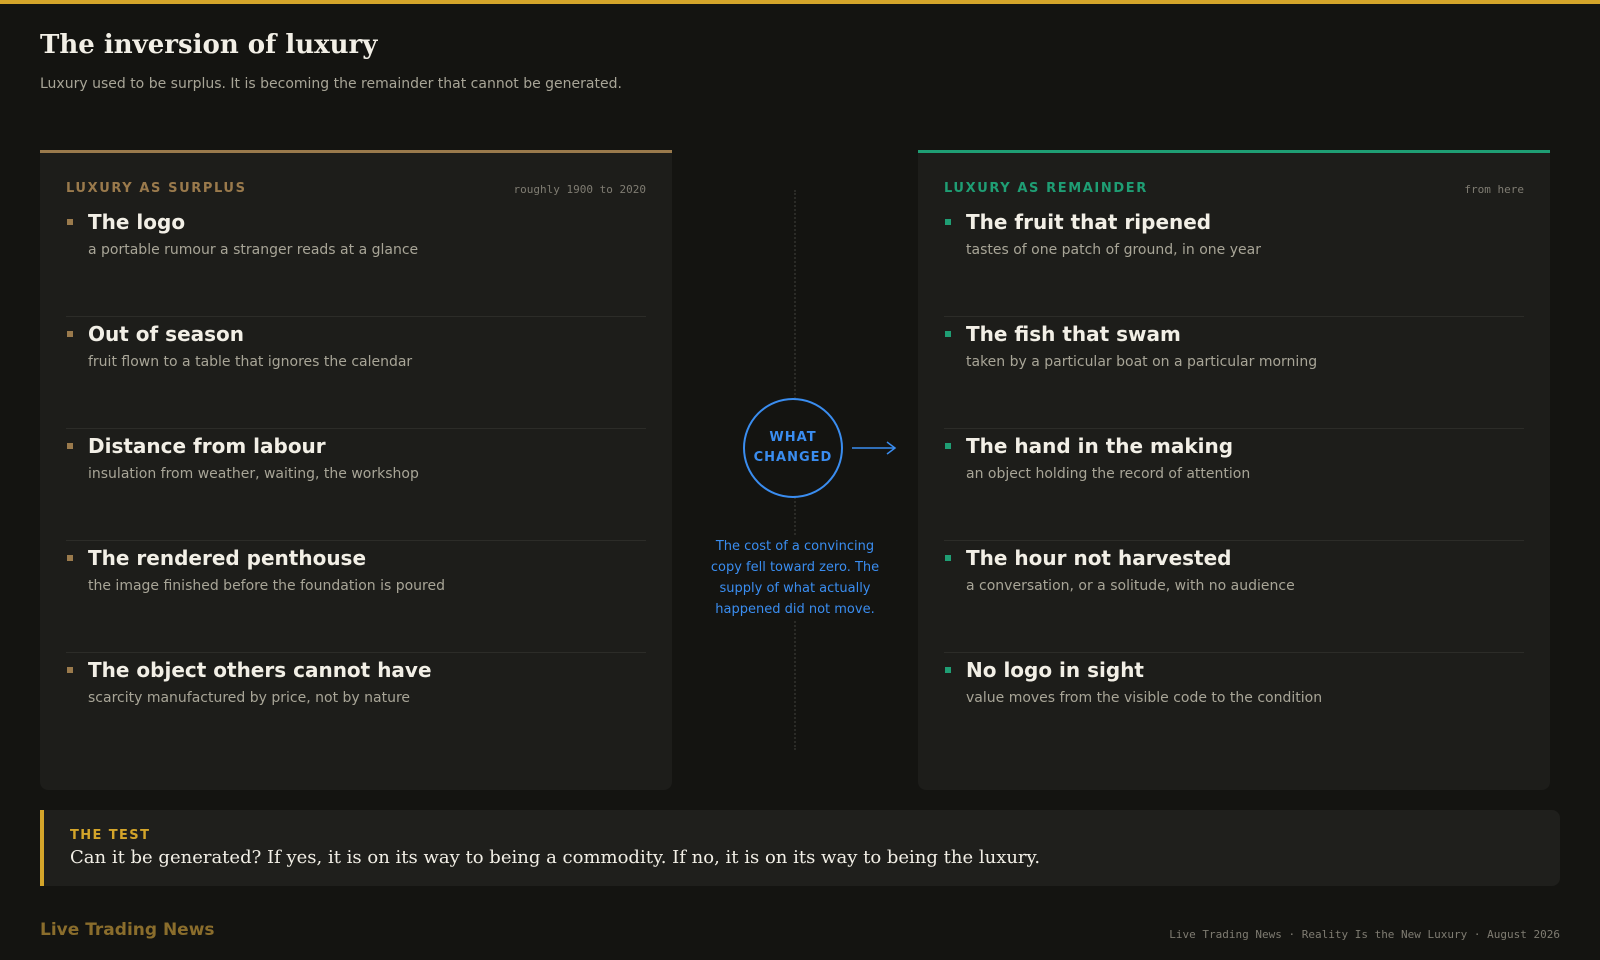 The image size is (1600, 960). What do you see at coordinates (166, 334) in the screenshot?
I see `item-title: Out of season` at bounding box center [166, 334].